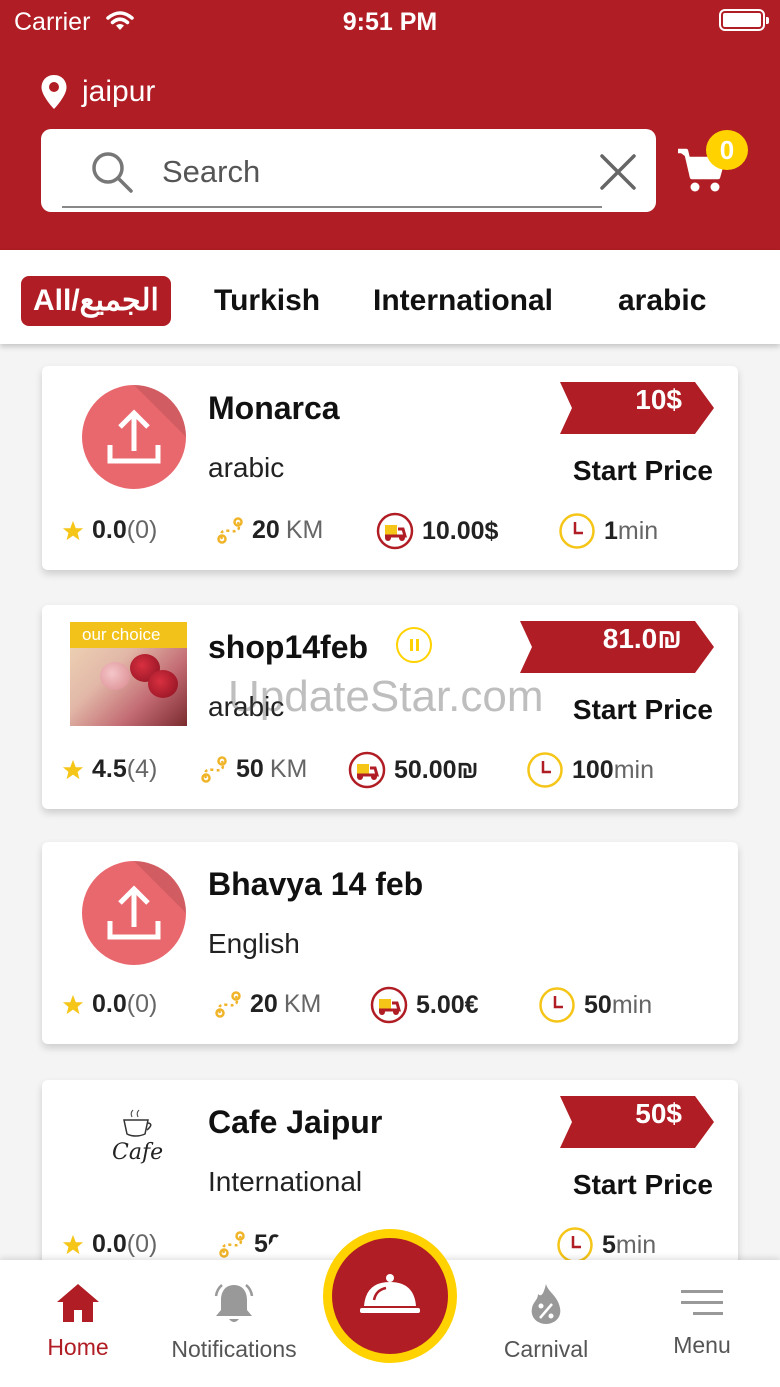 This screenshot has width=780, height=1387. I want to click on status-bar: Carrier 9:51 PM, so click(390, 22).